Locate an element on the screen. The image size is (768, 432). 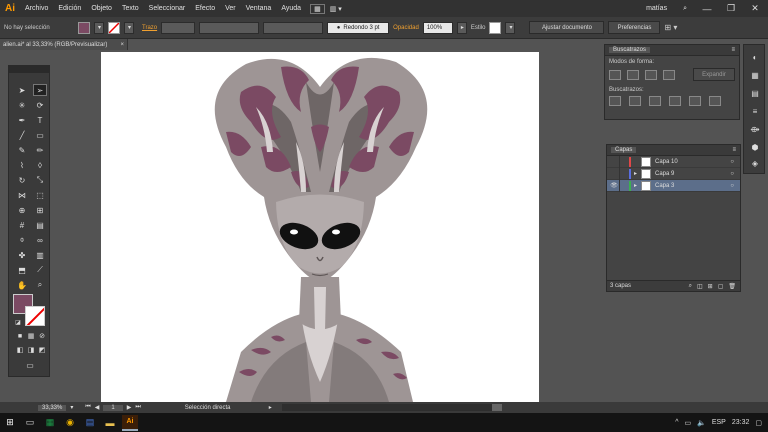
next-artboard-icon: ▶ is located at coordinates (129, 407).